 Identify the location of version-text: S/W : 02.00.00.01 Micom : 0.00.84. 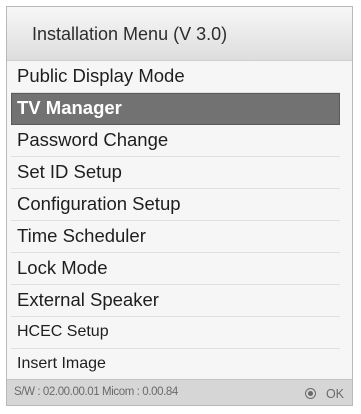
(96, 392).